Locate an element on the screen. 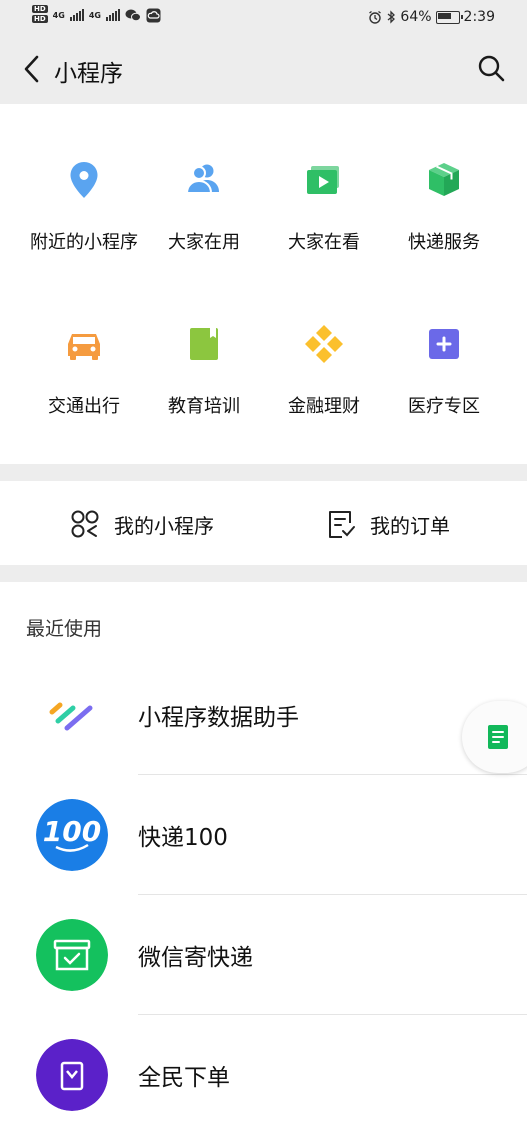 The width and height of the screenshot is (527, 1135). data-assistant-logo is located at coordinates (72, 715).